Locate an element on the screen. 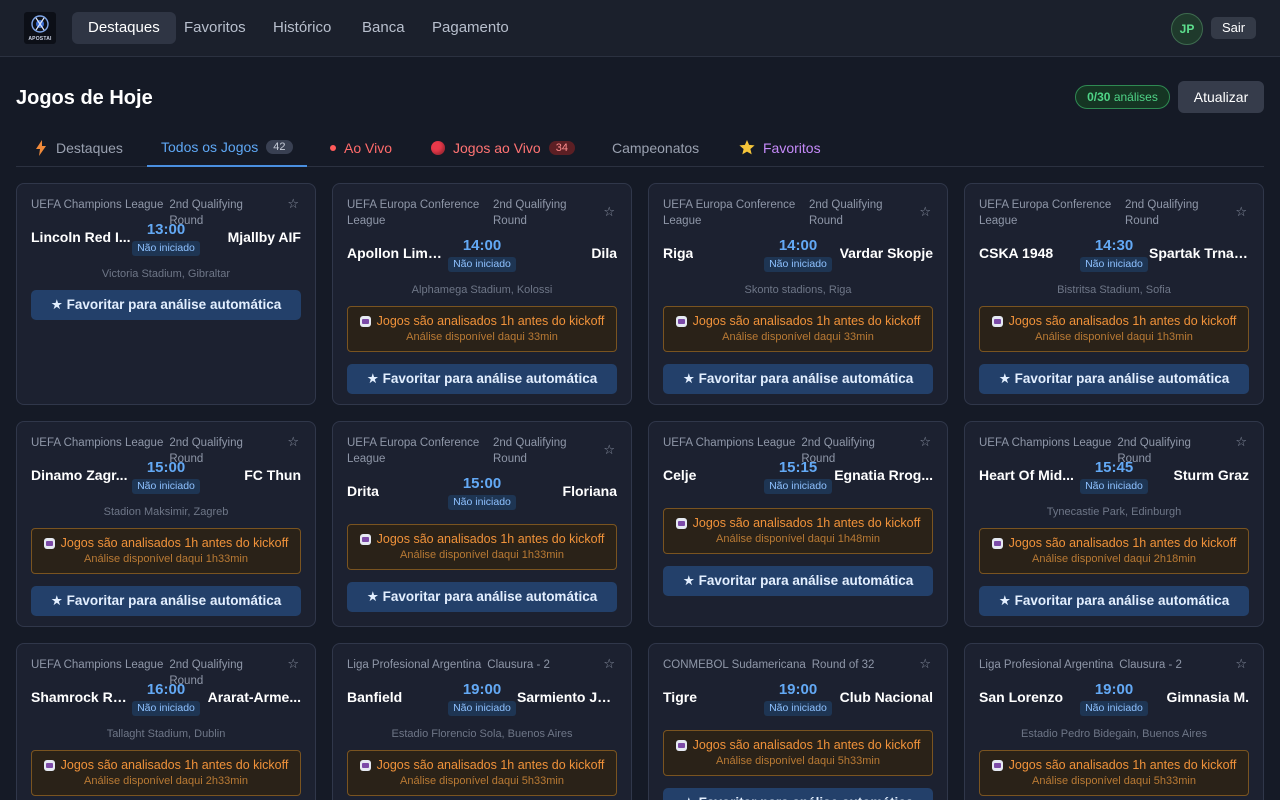 This screenshot has height=800, width=1280. away-team: Mjallby AIF is located at coordinates (264, 237).